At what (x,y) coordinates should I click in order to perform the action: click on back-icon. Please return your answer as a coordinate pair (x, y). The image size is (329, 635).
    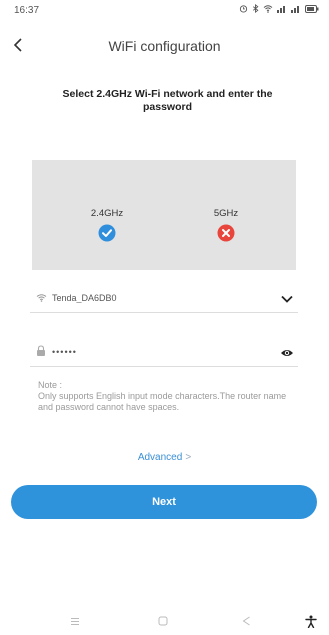
    Looking at the image, I should click on (246, 621).